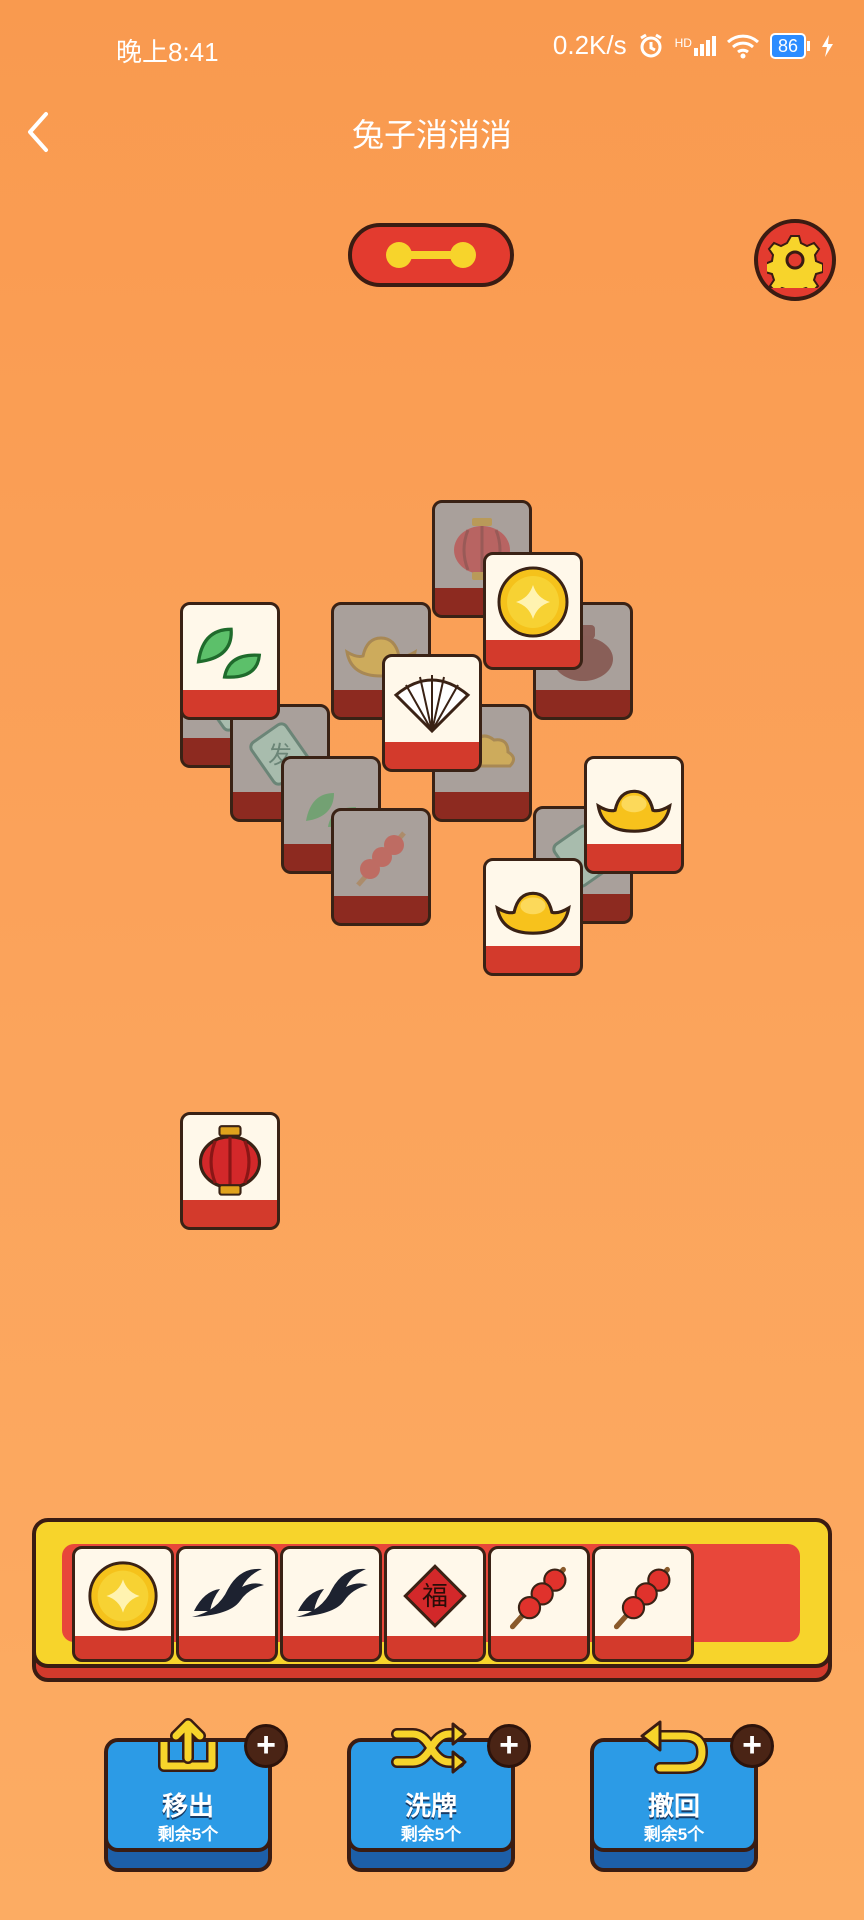 The width and height of the screenshot is (864, 1920). I want to click on tray-slot-fu: 福, so click(435, 1607).